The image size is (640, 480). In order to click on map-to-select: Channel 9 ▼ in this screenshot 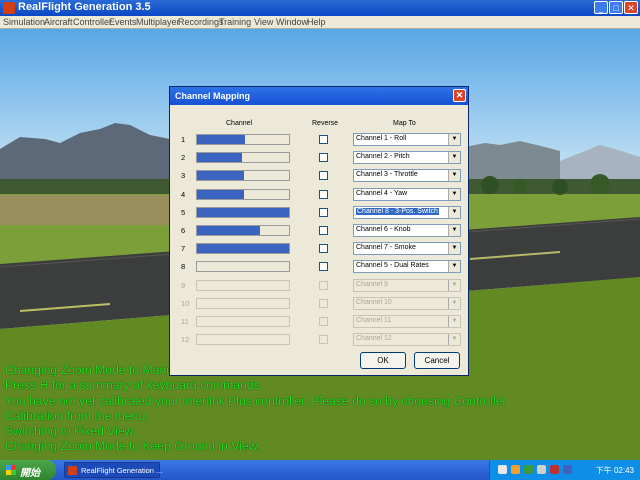, I will do `click(407, 285)`.